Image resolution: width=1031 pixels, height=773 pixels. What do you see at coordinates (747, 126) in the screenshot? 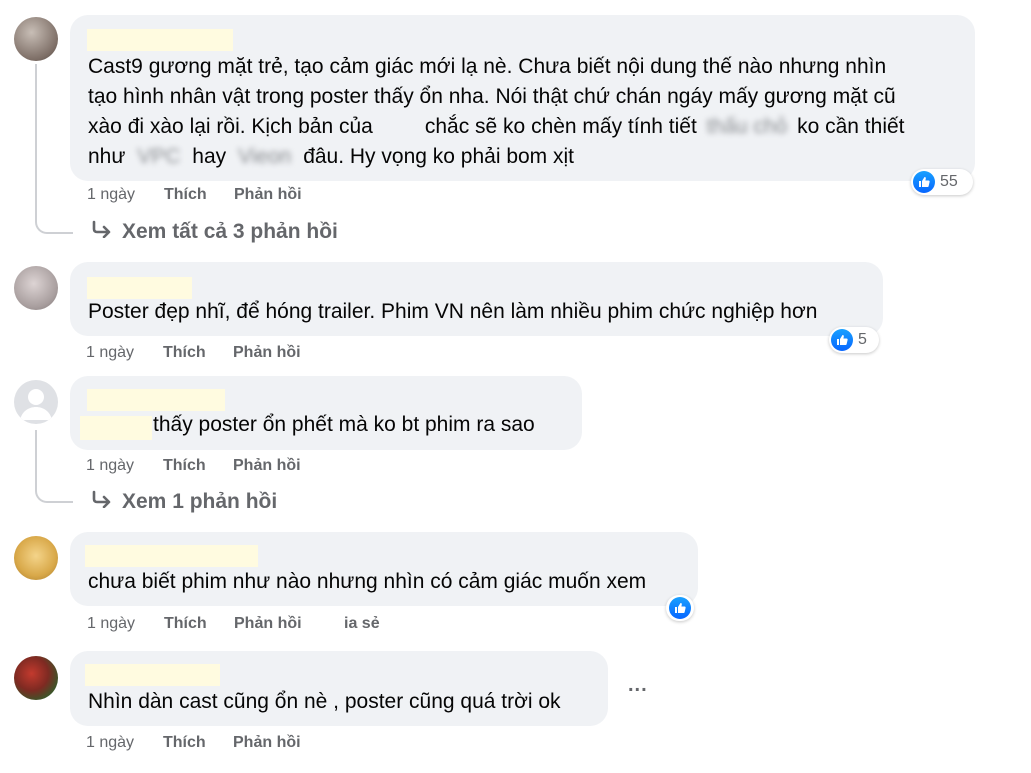
I see `blurred-text: thấu chỏ` at bounding box center [747, 126].